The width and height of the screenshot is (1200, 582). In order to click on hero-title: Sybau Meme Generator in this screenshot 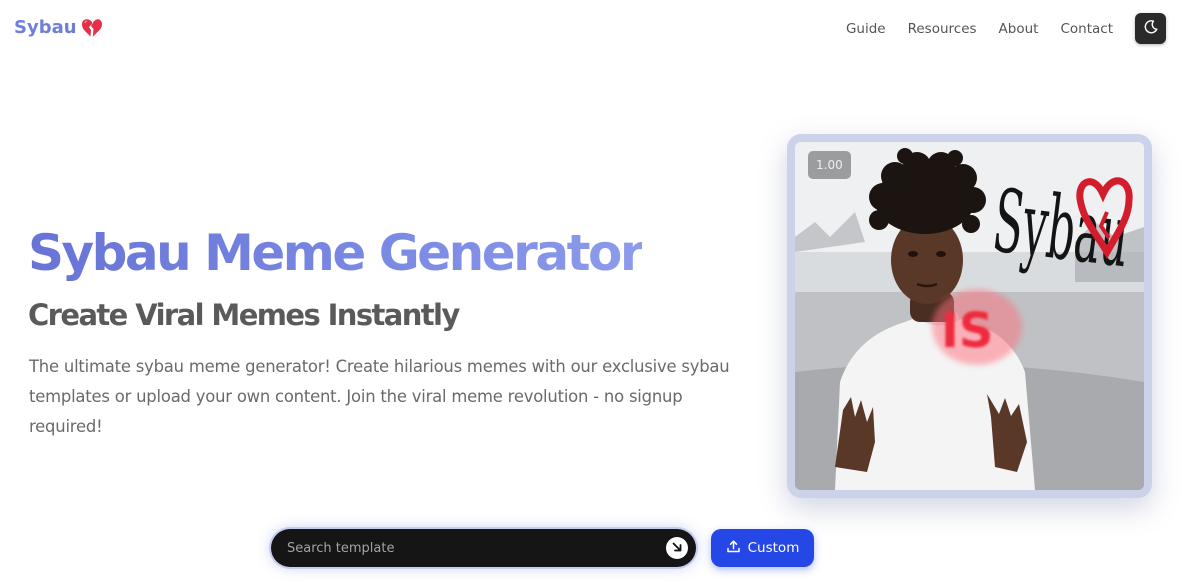, I will do `click(336, 253)`.